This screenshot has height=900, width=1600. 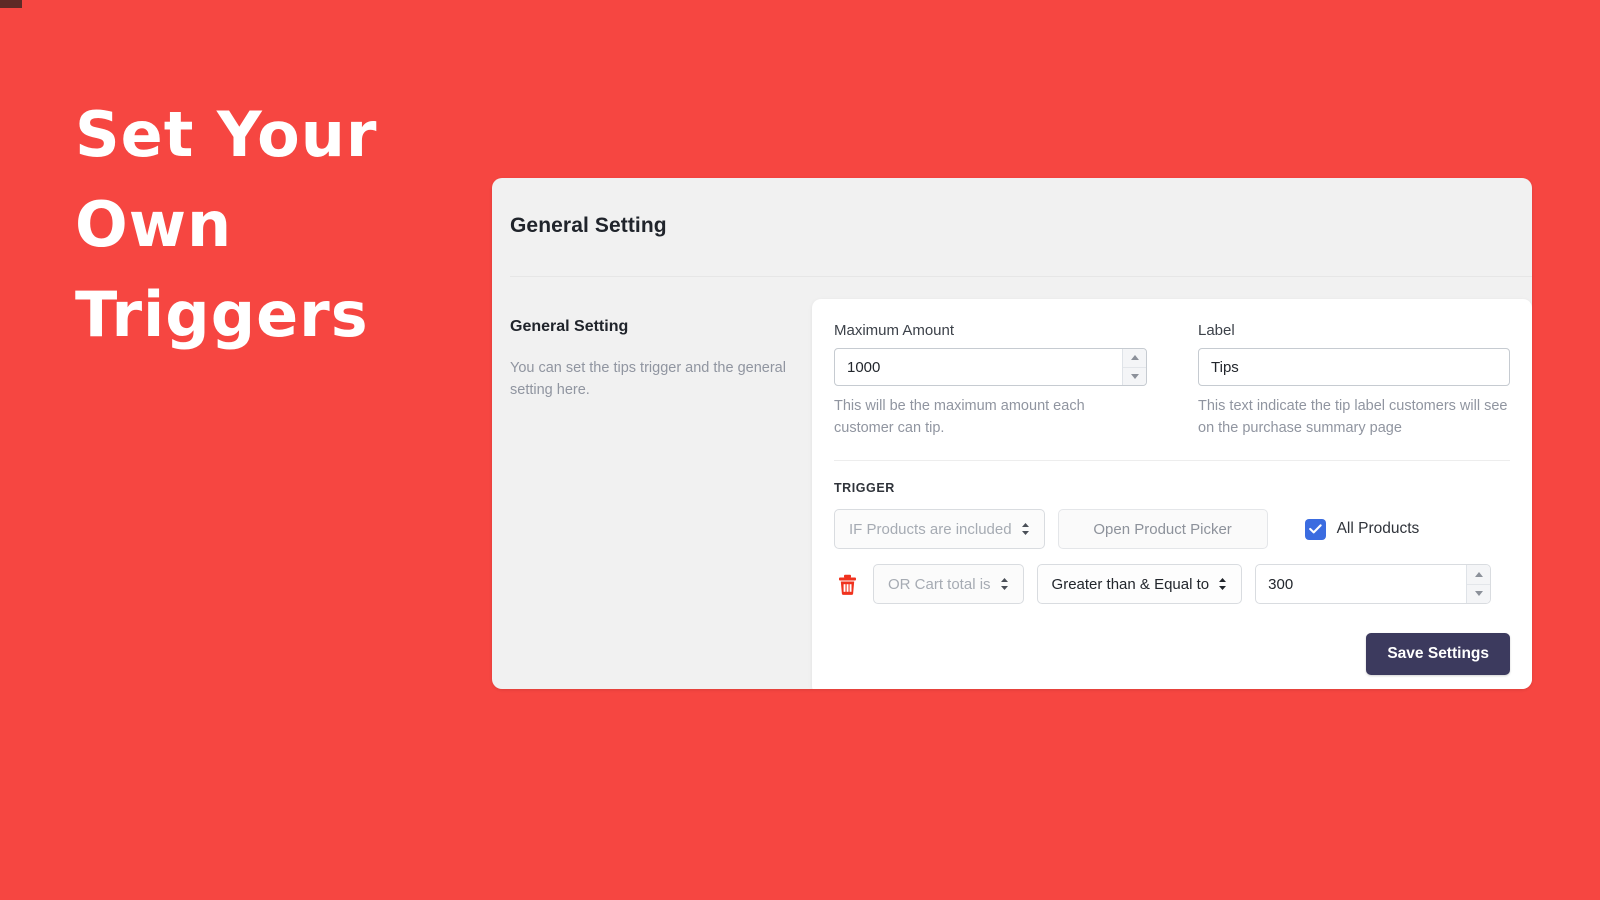 I want to click on page-title: General Setting, so click(x=588, y=225).